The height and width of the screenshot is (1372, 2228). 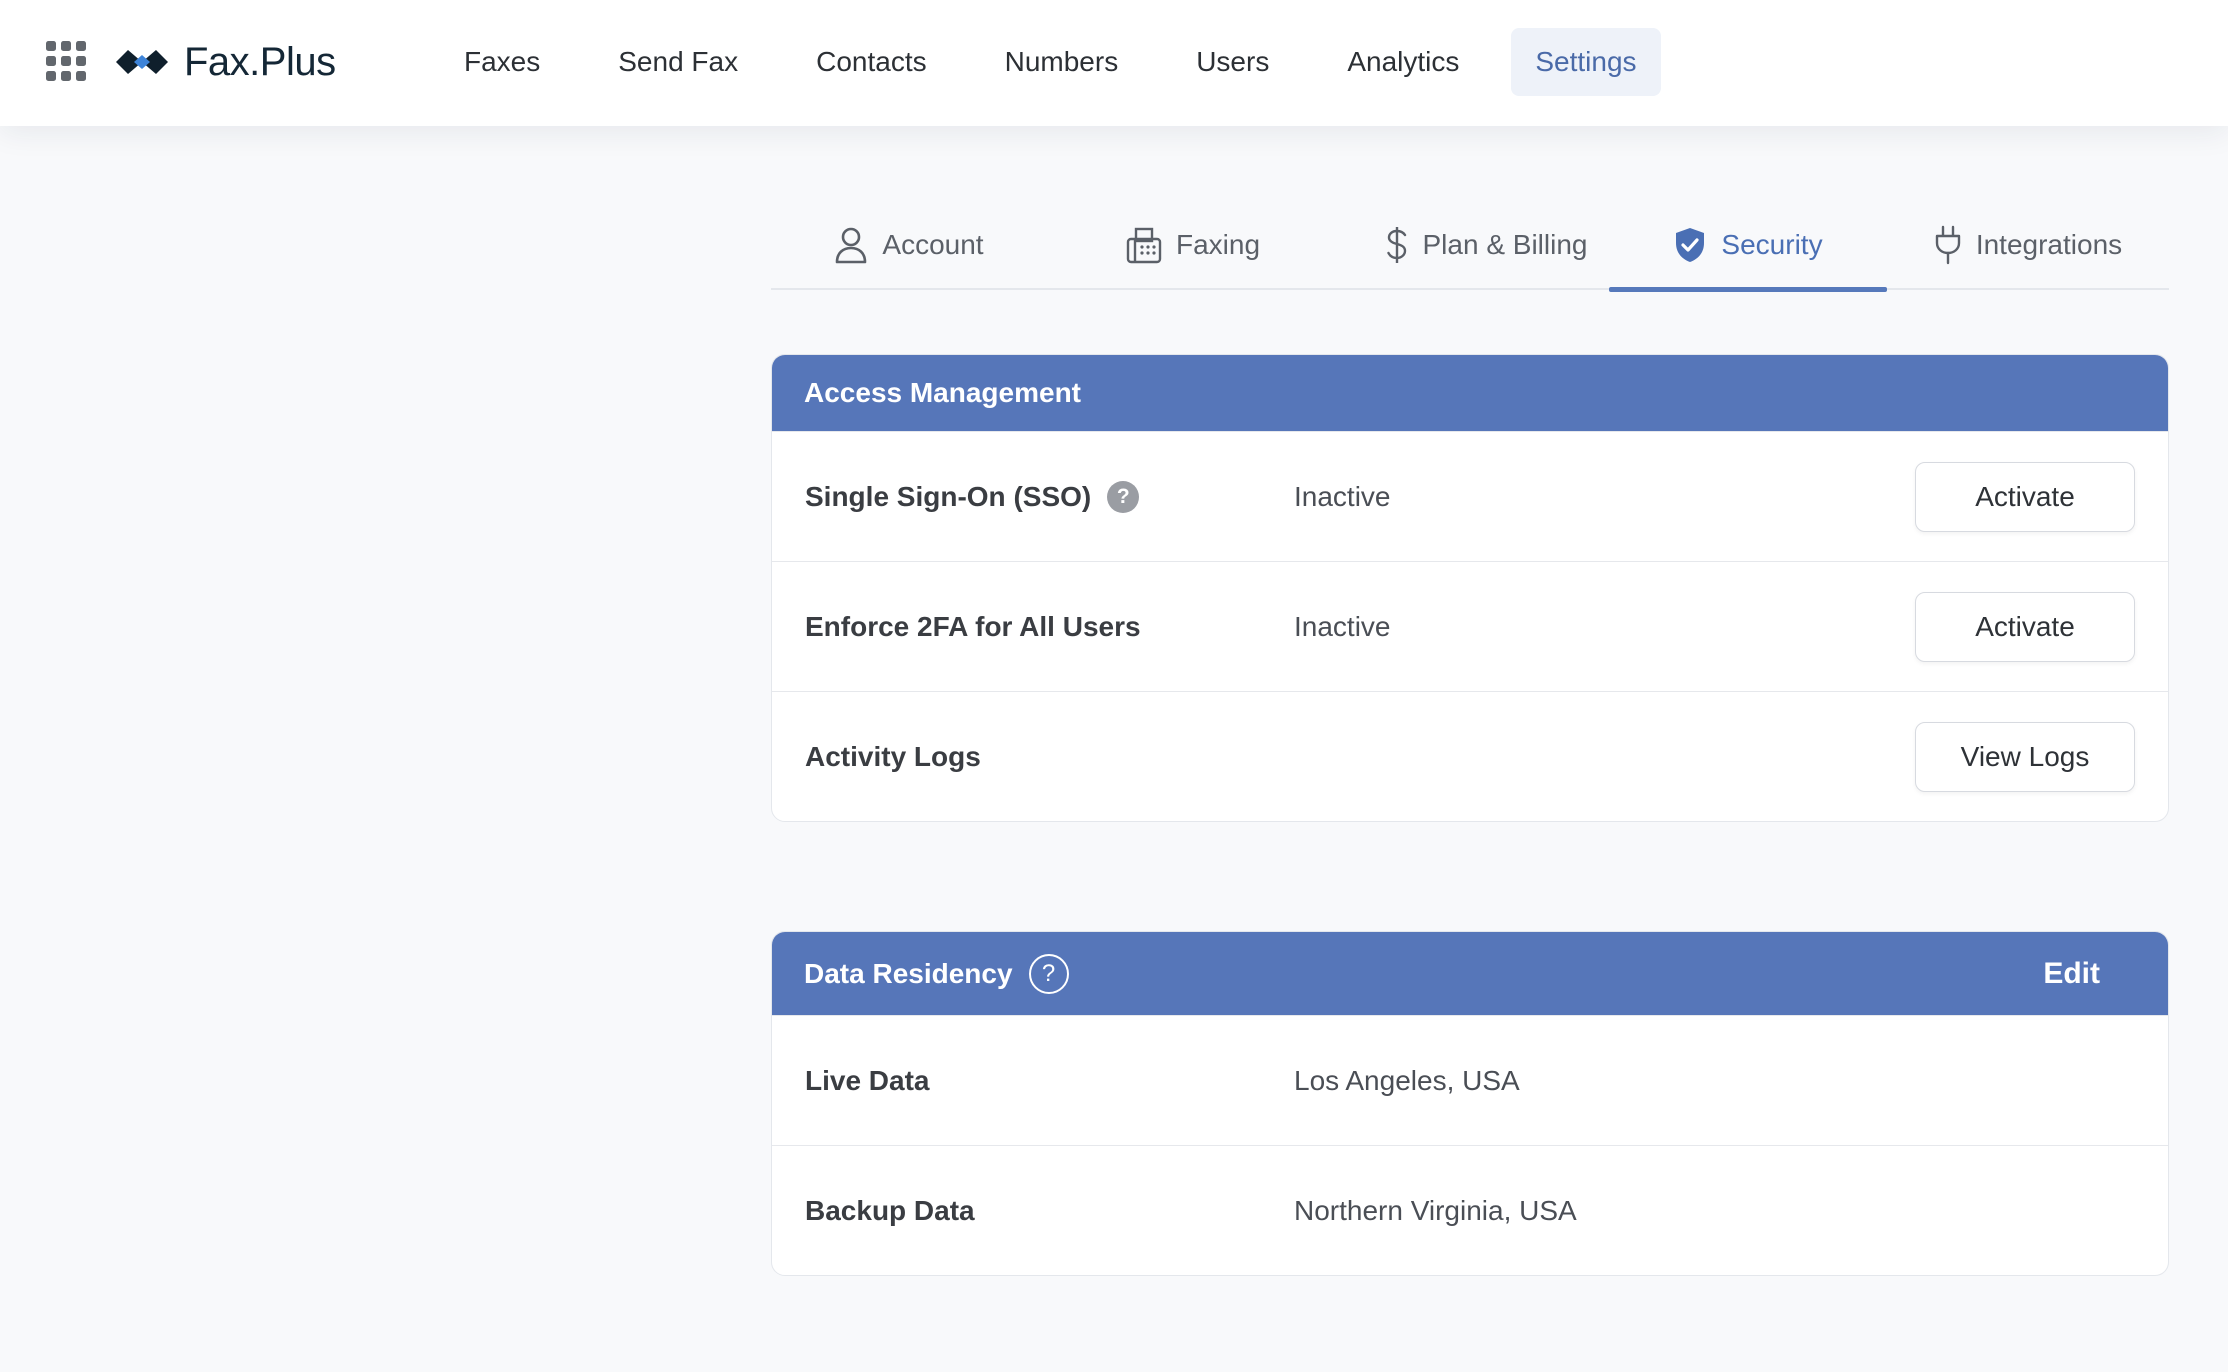 I want to click on view-logs-button: View Logs, so click(x=2025, y=756).